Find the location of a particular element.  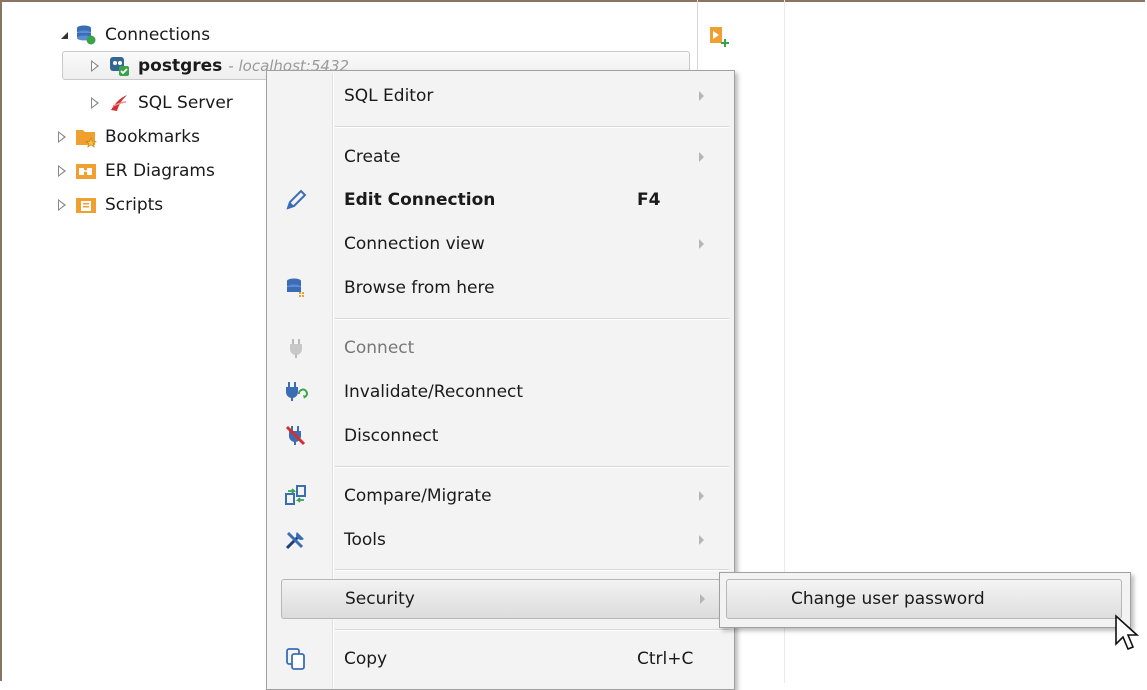

pencil-icon is located at coordinates (296, 200).